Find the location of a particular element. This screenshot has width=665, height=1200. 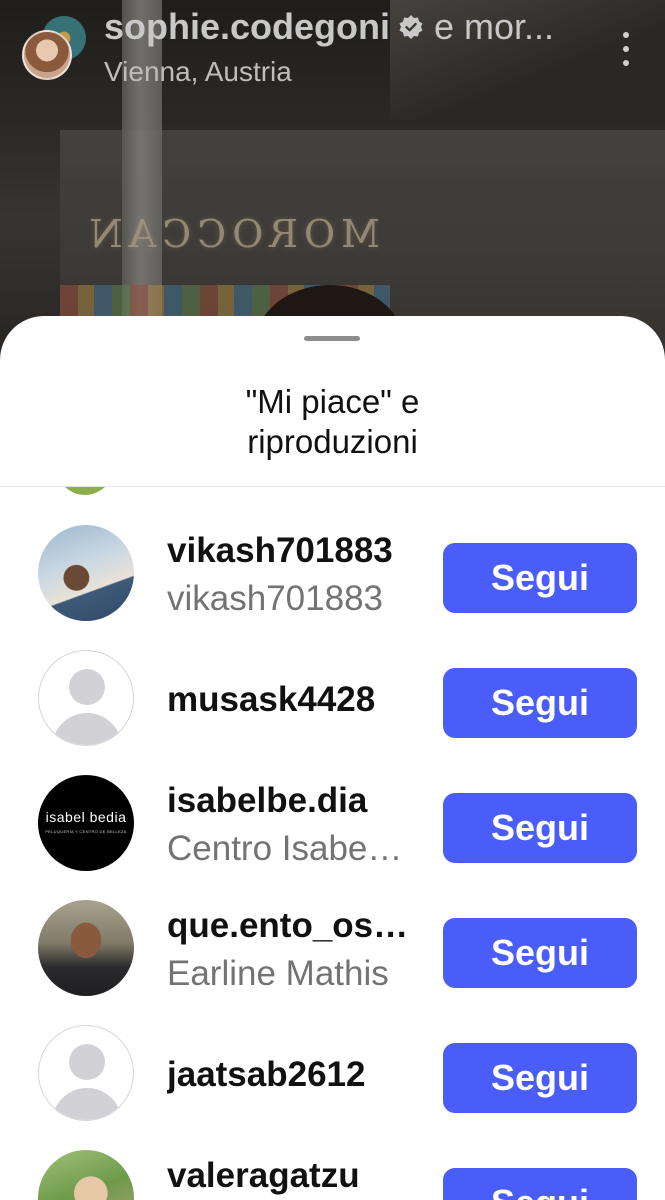

full-name: Earline Mathis is located at coordinates (278, 973).